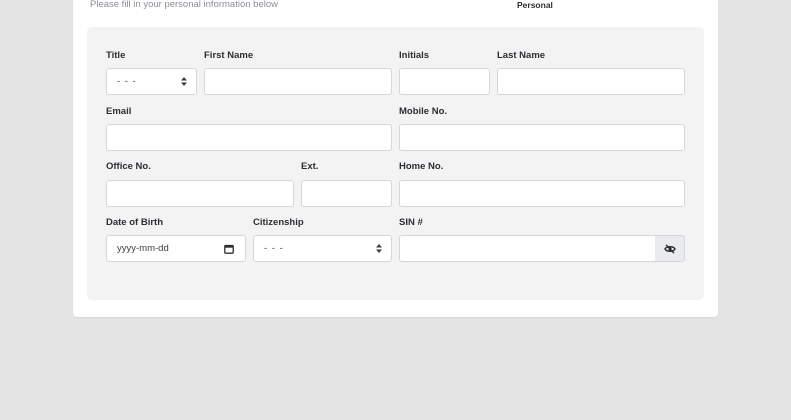  Describe the element at coordinates (151, 81) in the screenshot. I see `title-select: - - -` at that location.